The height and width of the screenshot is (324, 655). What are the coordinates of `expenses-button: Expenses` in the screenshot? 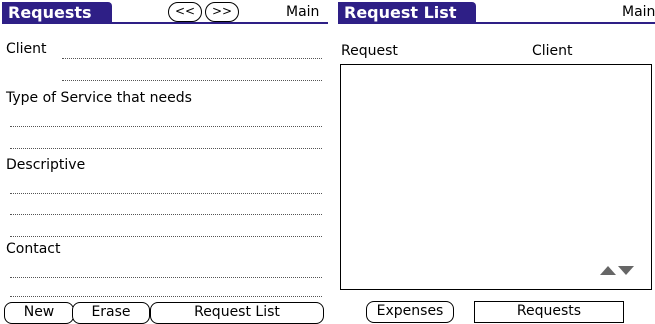 It's located at (410, 312).